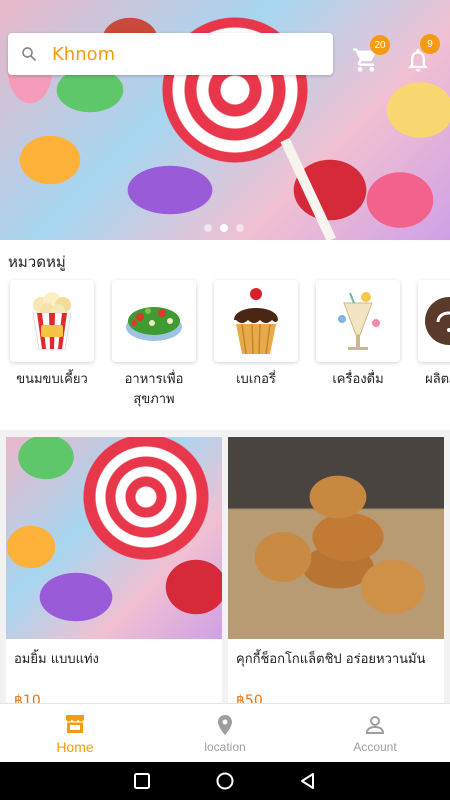  I want to click on product-name: คุกกี้ช็อกโกแล็ตชิป อร่อยหวานมัน, so click(331, 659).